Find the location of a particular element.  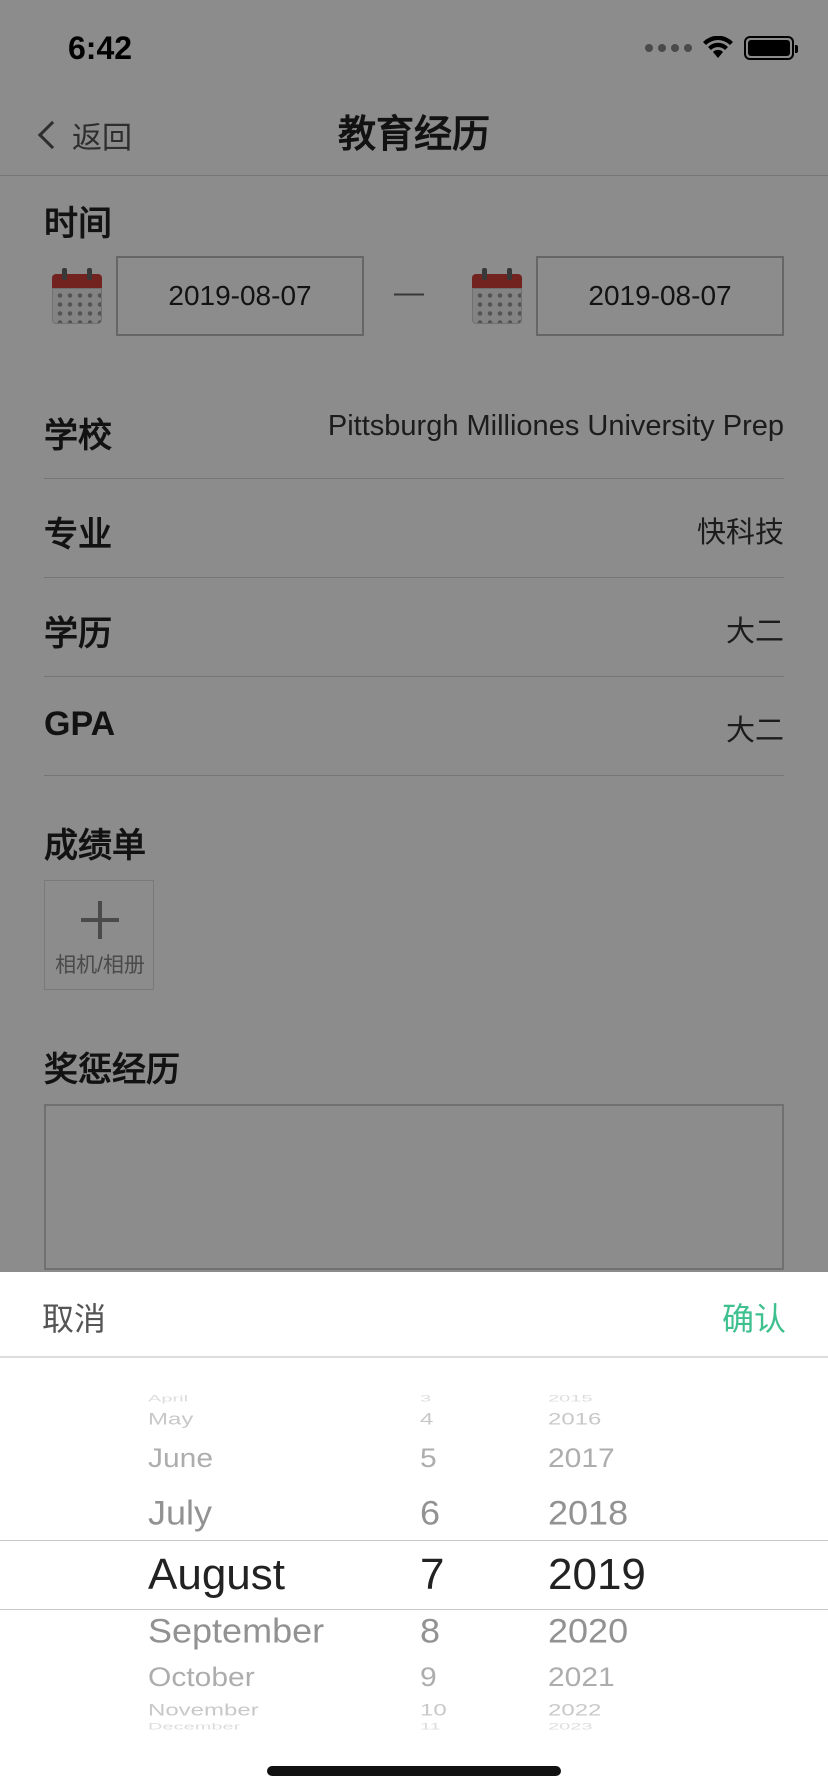

confirm-button: 确认 is located at coordinates (754, 1317).